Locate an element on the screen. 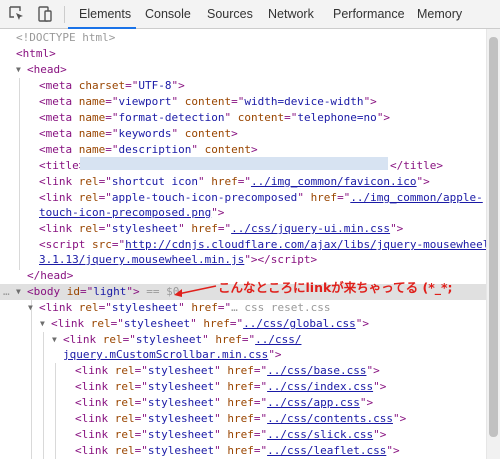 The width and height of the screenshot is (500, 459). device-toggle-icon is located at coordinates (45, 14).